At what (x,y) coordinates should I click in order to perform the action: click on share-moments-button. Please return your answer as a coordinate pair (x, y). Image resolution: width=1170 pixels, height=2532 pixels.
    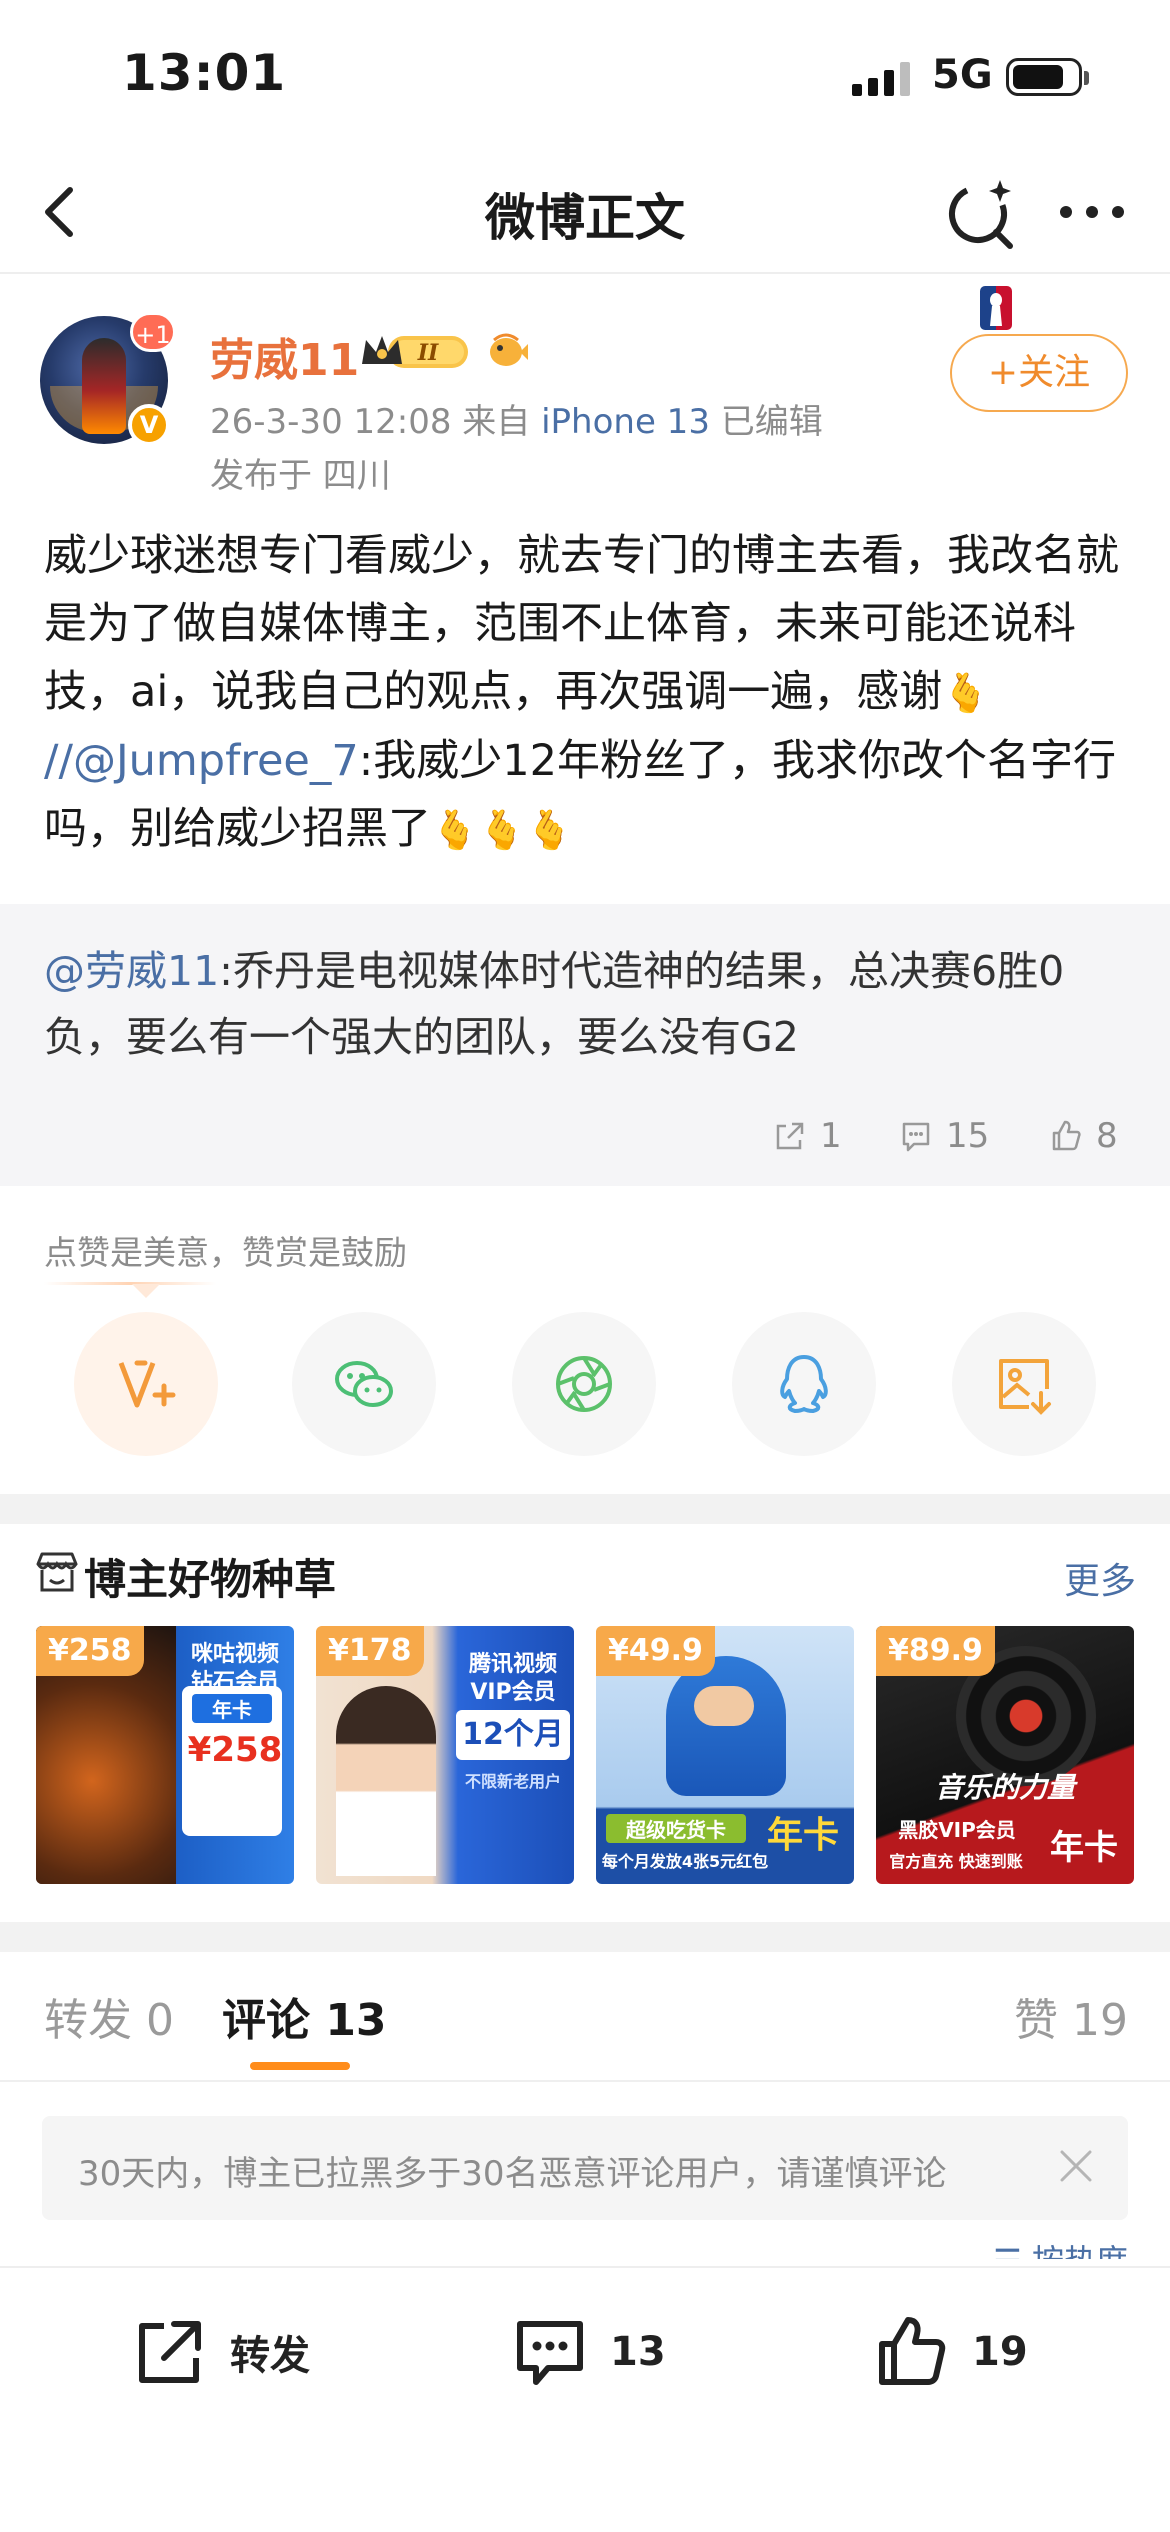
    Looking at the image, I should click on (584, 1384).